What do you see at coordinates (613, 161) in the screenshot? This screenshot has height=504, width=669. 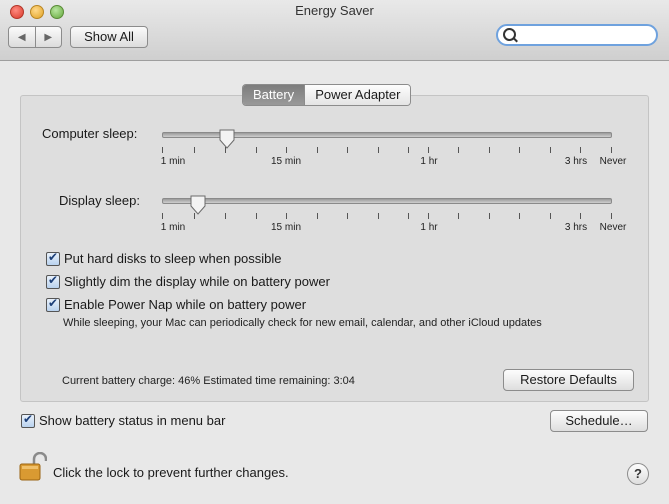 I see `computer-sleep-scale-never: Never` at bounding box center [613, 161].